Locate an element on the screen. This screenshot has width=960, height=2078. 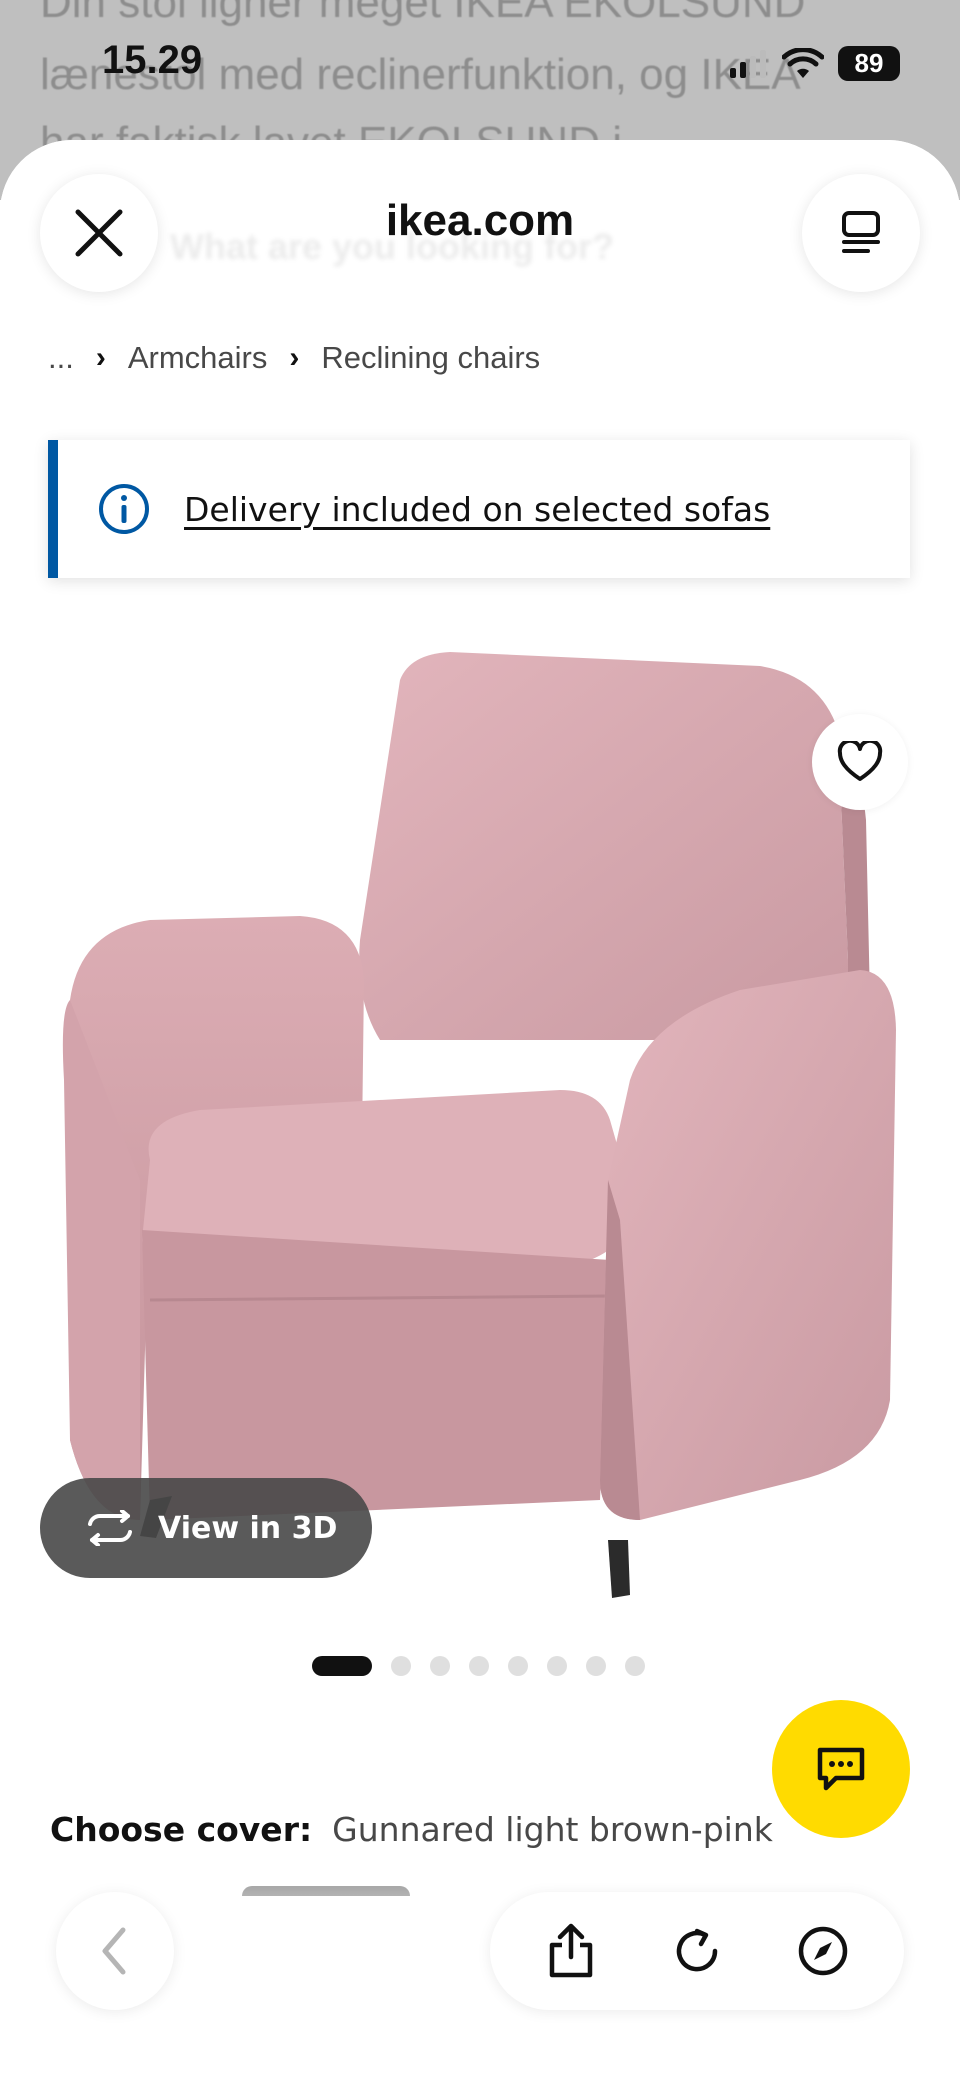
status-time: 15.29 is located at coordinates (152, 60).